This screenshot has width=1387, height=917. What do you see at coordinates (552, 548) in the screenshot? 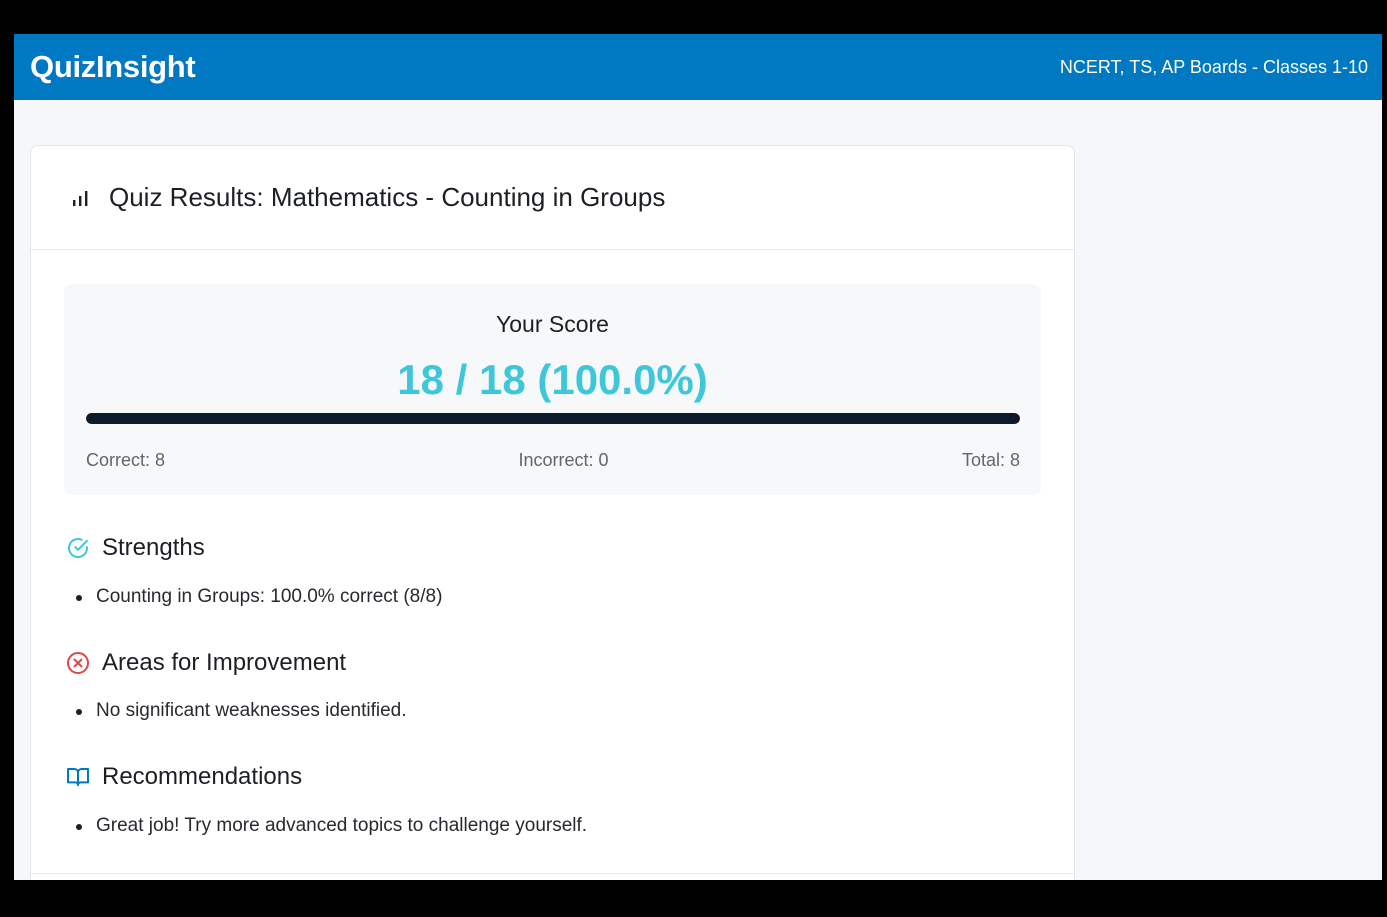
I see `strengths-header: Strengths` at bounding box center [552, 548].